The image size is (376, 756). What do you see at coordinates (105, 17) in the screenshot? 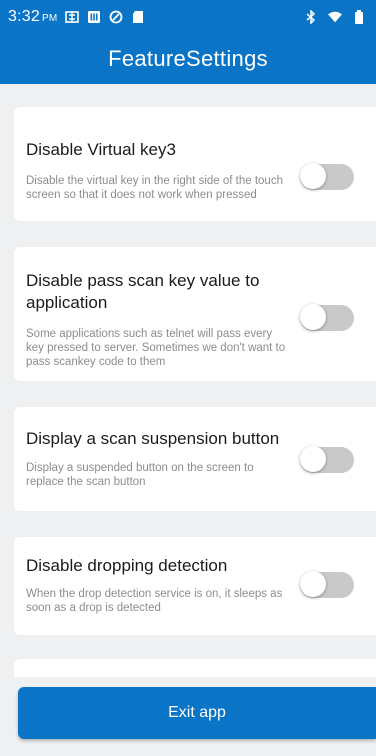
I see `status-icons-left` at bounding box center [105, 17].